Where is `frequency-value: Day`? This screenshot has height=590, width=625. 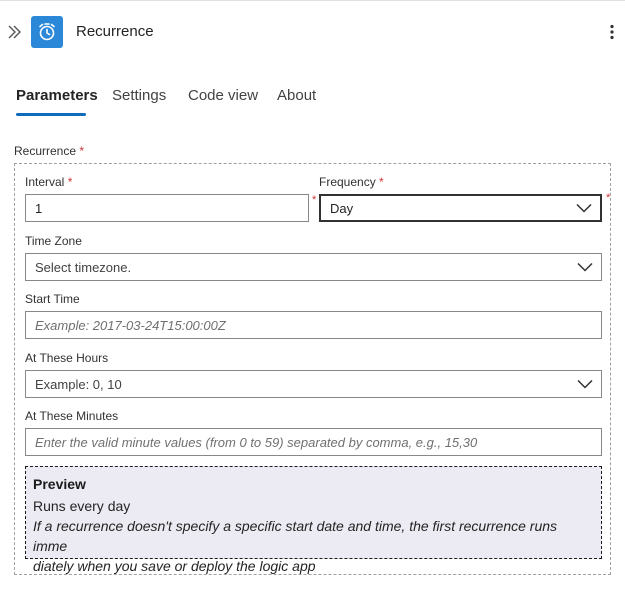
frequency-value: Day is located at coordinates (342, 208).